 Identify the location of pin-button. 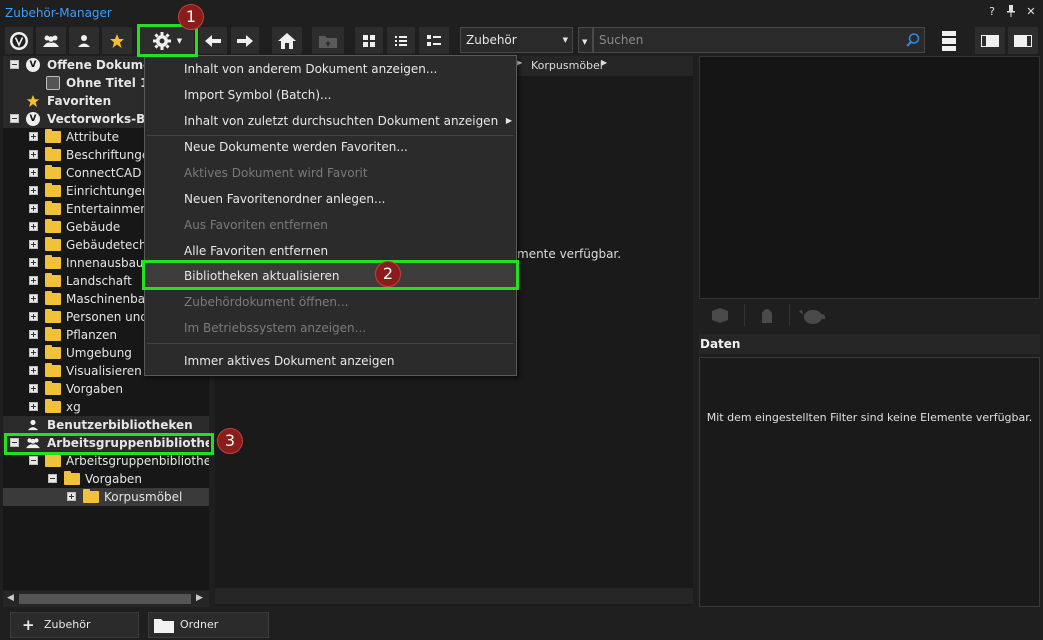
(1011, 13).